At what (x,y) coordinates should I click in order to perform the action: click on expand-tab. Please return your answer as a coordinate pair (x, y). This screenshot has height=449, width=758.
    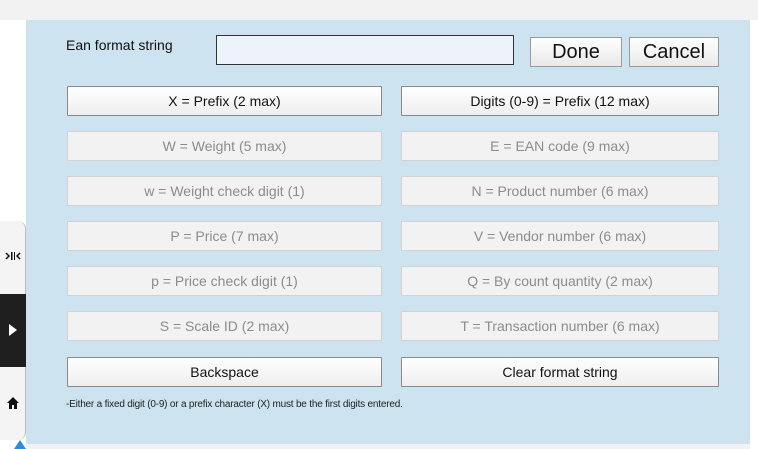
    Looking at the image, I should click on (13, 330).